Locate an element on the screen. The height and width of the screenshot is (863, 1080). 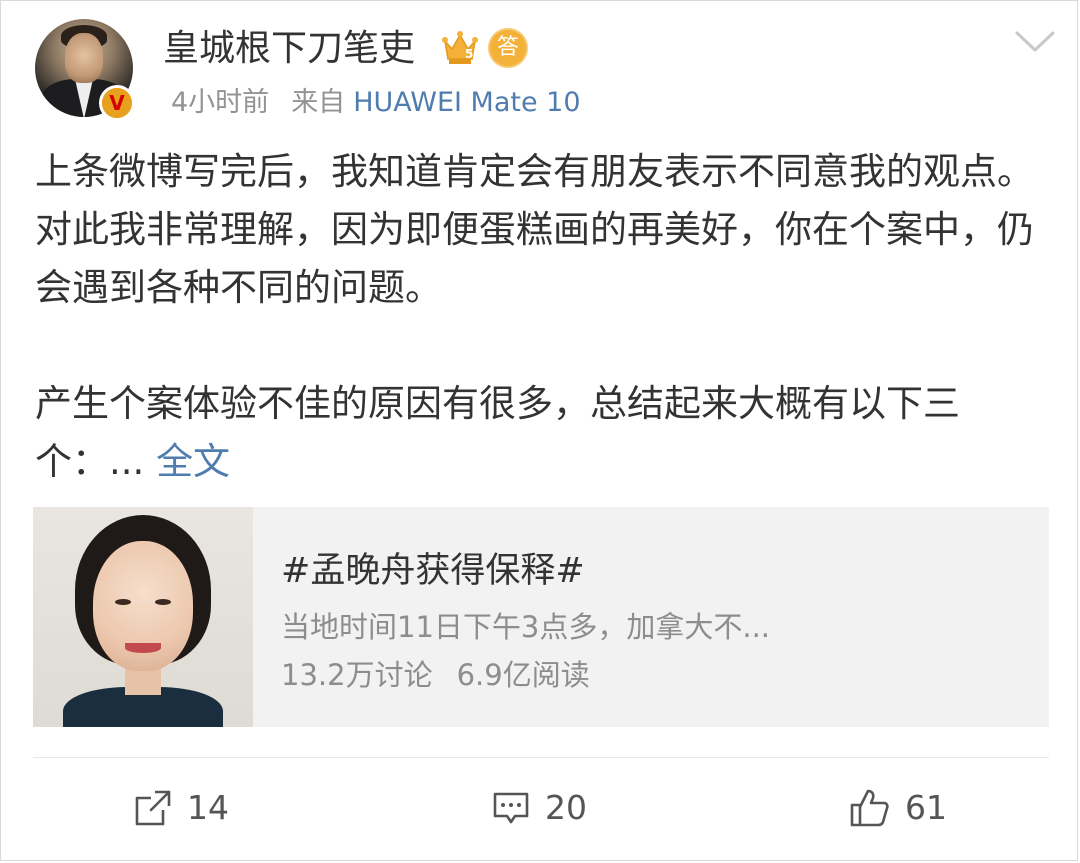
like-count: 61 is located at coordinates (926, 807).